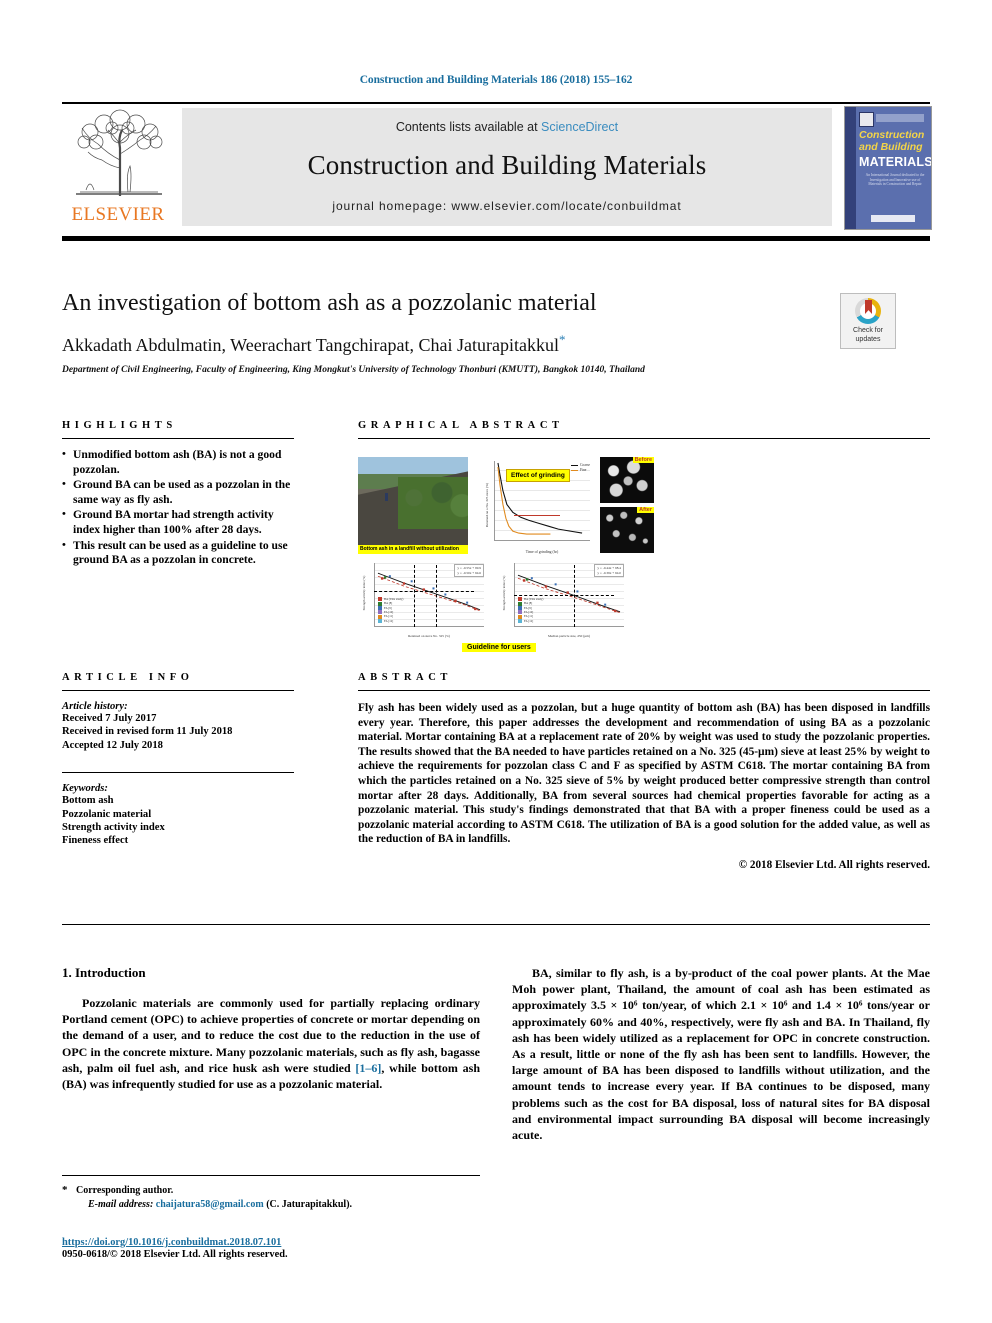 The height and width of the screenshot is (1323, 992). I want to click on landfill-photo, so click(413, 504).